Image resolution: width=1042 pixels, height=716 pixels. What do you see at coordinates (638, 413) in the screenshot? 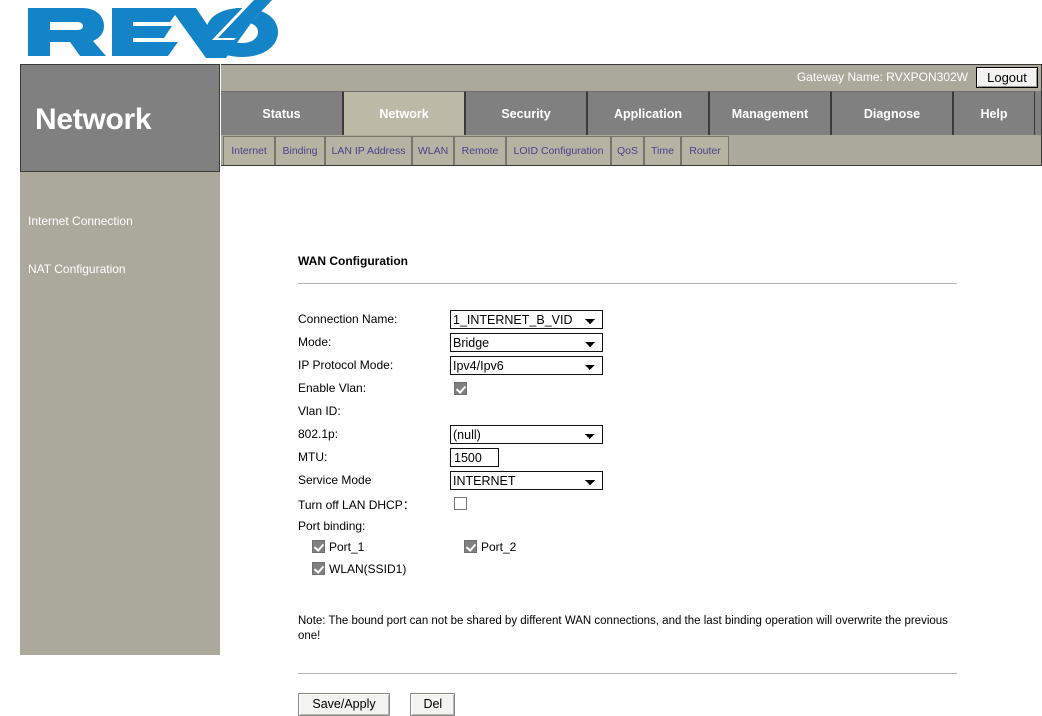
I see `row-vlan-id: Vlan ID:` at bounding box center [638, 413].